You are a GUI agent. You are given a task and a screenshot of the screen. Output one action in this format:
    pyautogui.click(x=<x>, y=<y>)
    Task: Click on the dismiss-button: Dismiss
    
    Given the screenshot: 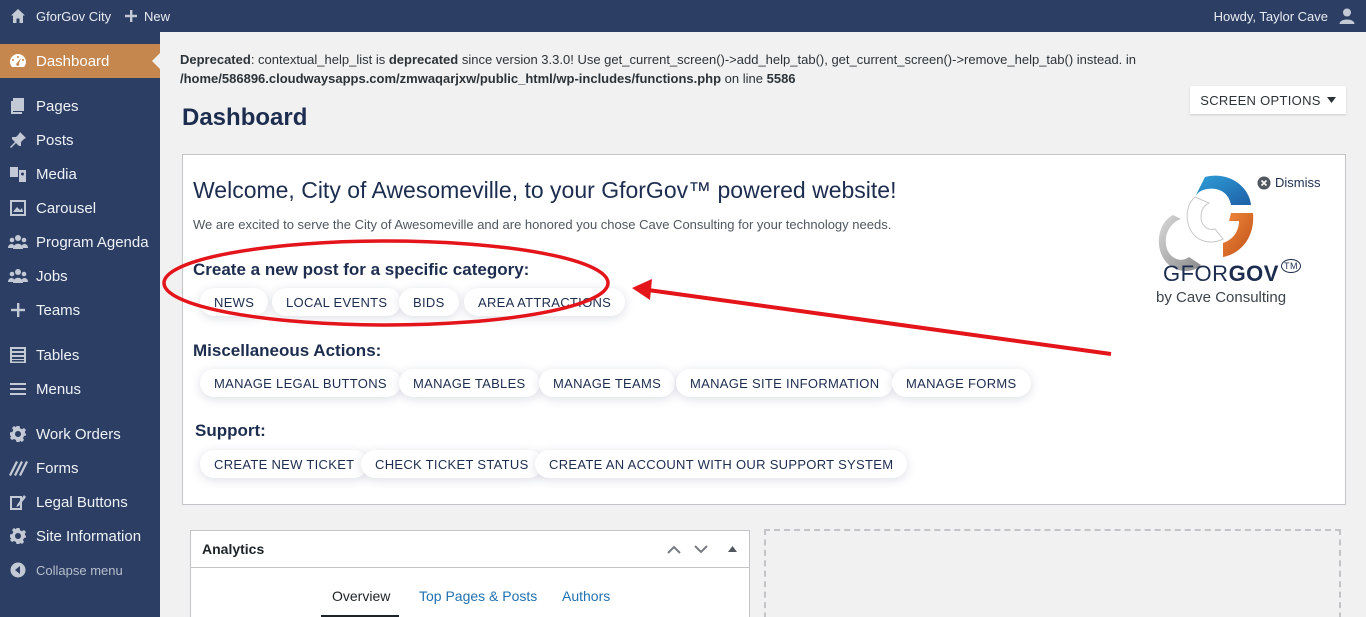 What is the action you would take?
    pyautogui.click(x=1289, y=182)
    